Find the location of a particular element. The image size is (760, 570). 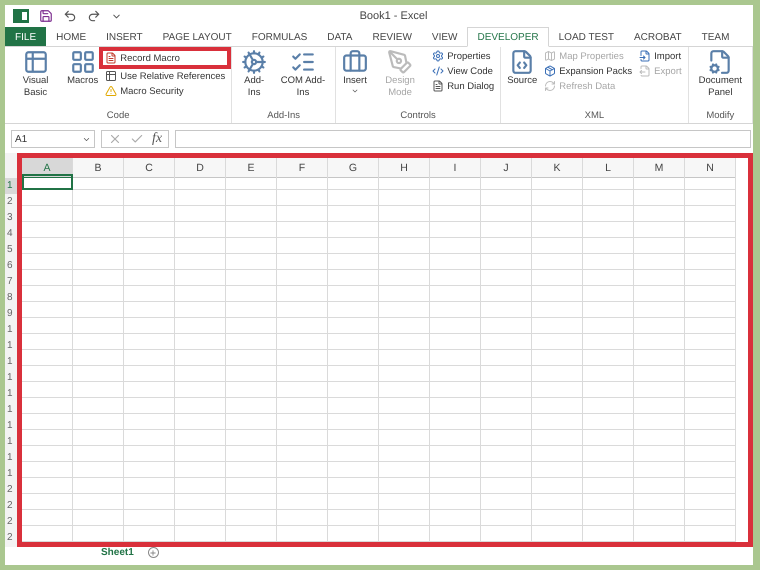

column-header: B is located at coordinates (98, 168).